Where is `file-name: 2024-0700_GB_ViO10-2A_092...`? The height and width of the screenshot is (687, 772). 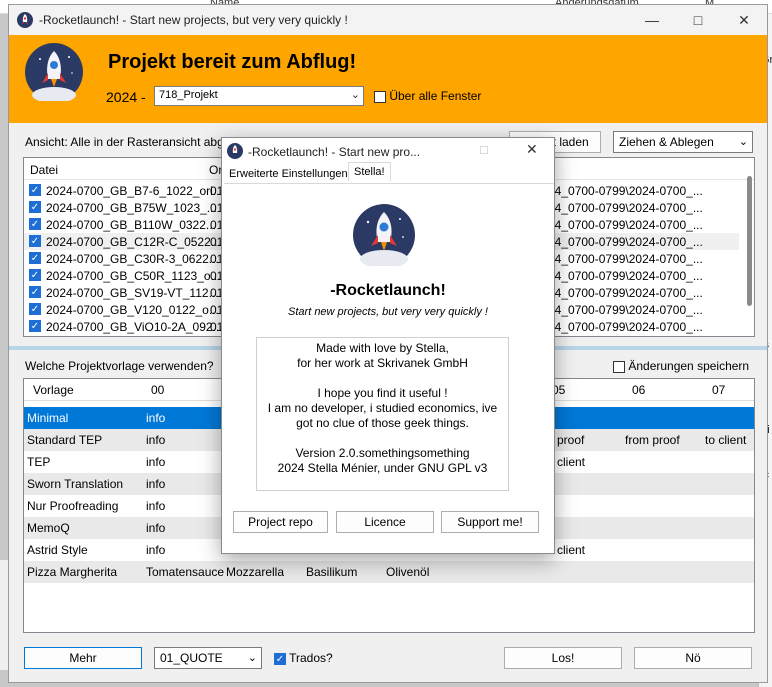 file-name: 2024-0700_GB_ViO10-2A_092... is located at coordinates (134, 327).